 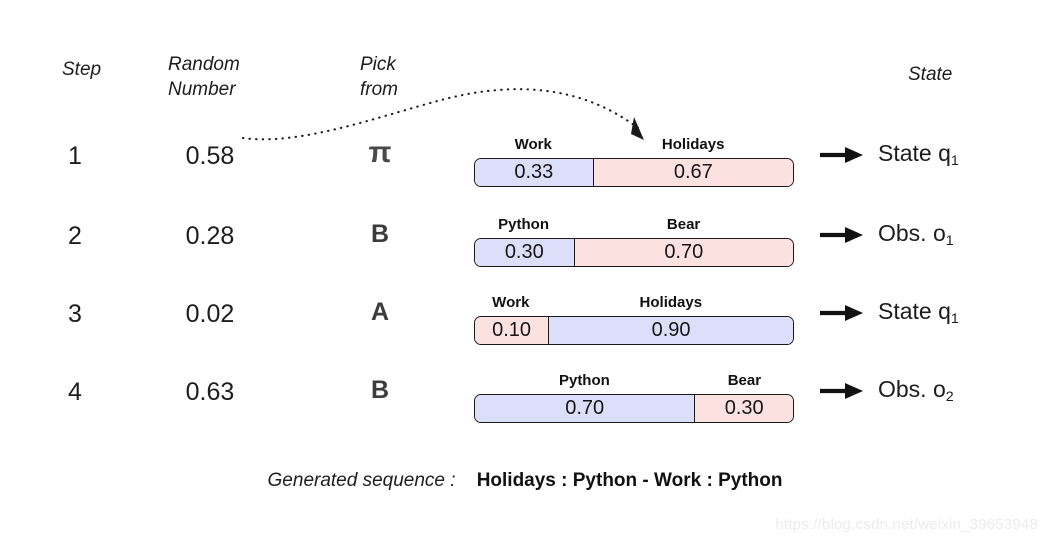 I want to click on step-number: 1, so click(x=75, y=156).